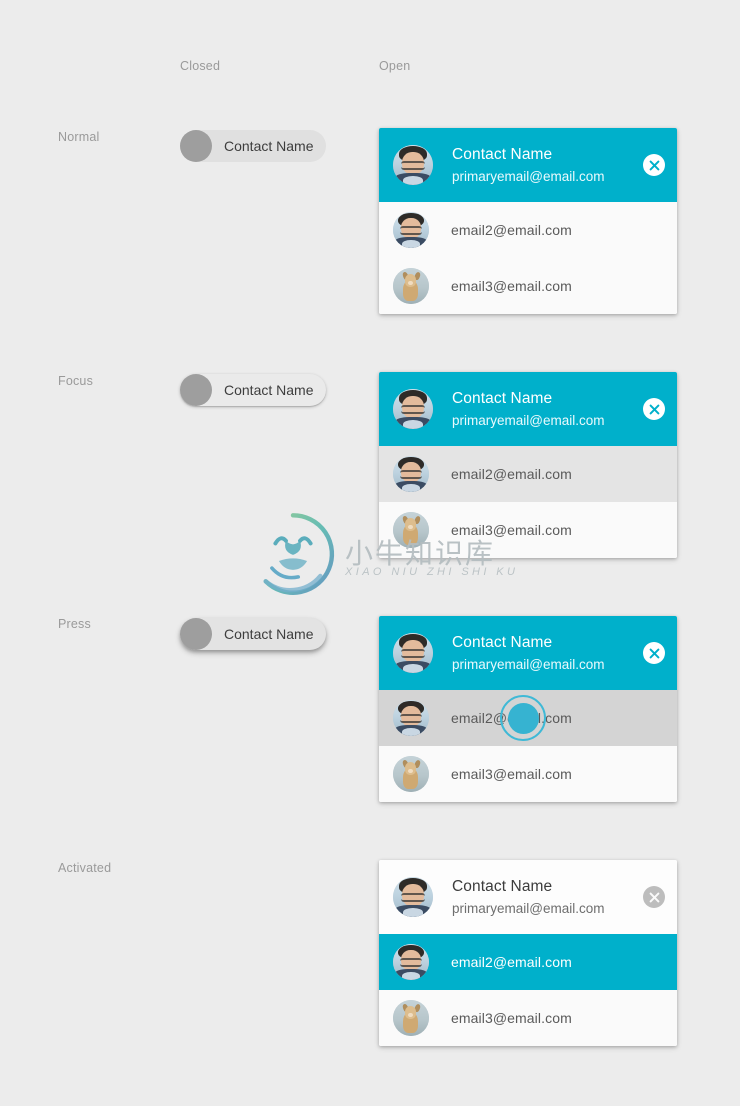  I want to click on state-label-focus: Focus, so click(76, 381).